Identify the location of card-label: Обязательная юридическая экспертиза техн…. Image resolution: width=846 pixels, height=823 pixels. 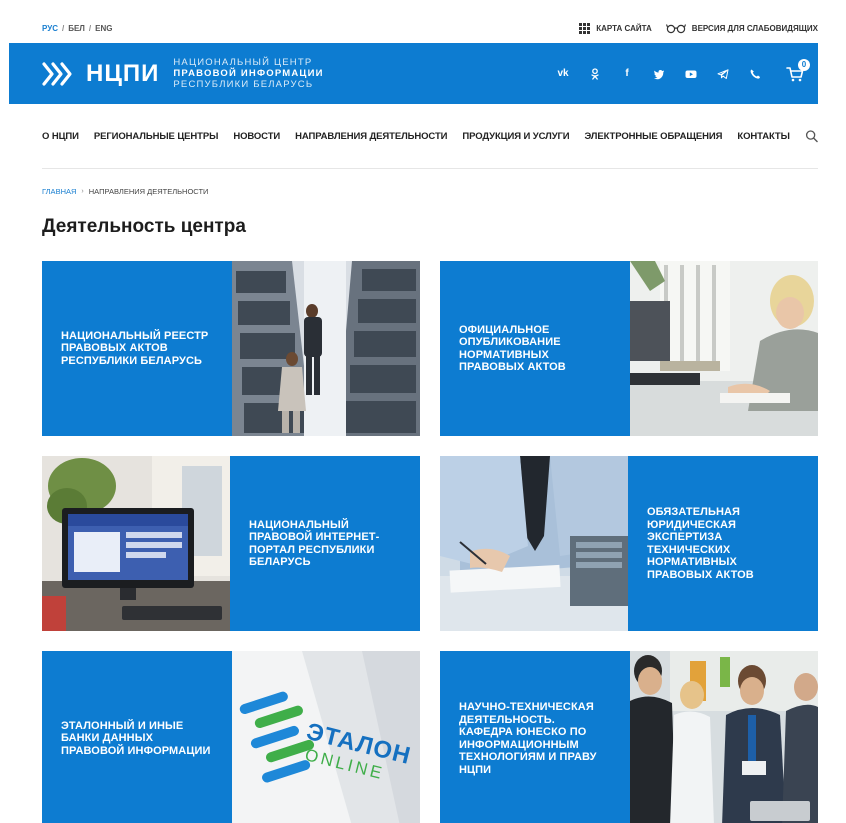
(700, 543).